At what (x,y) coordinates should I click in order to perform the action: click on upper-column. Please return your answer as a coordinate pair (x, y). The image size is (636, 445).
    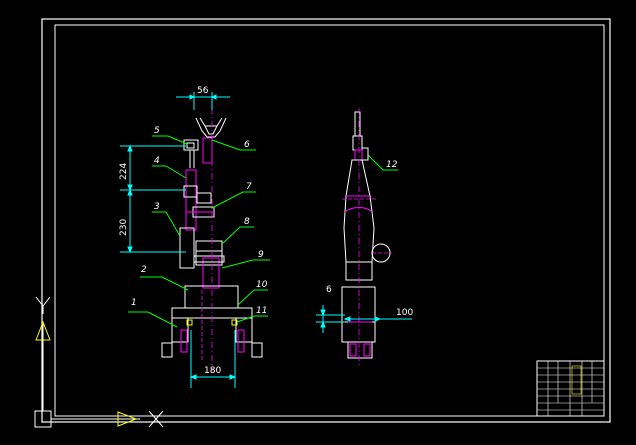
    Looking at the image, I should click on (191, 200).